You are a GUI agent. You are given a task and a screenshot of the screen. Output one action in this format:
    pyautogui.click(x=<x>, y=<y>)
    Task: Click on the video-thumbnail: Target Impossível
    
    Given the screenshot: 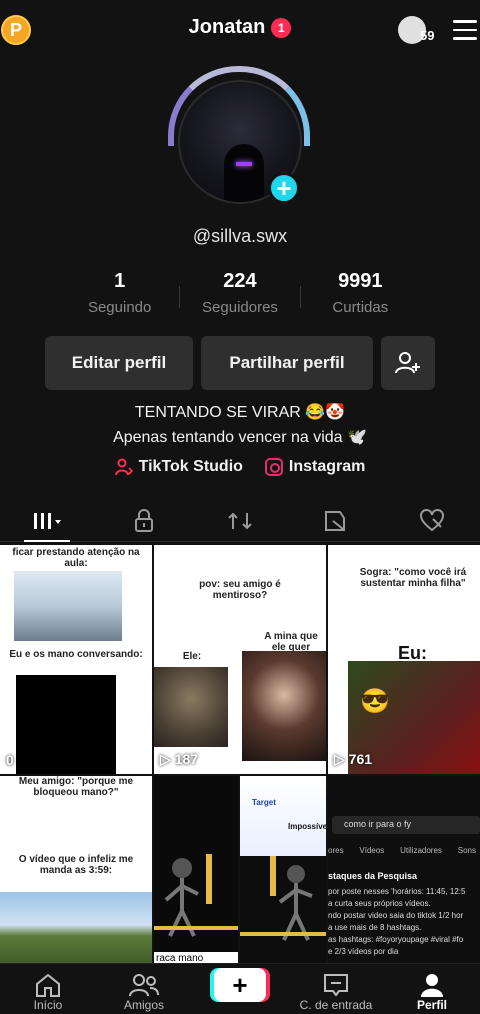 What is the action you would take?
    pyautogui.click(x=283, y=870)
    